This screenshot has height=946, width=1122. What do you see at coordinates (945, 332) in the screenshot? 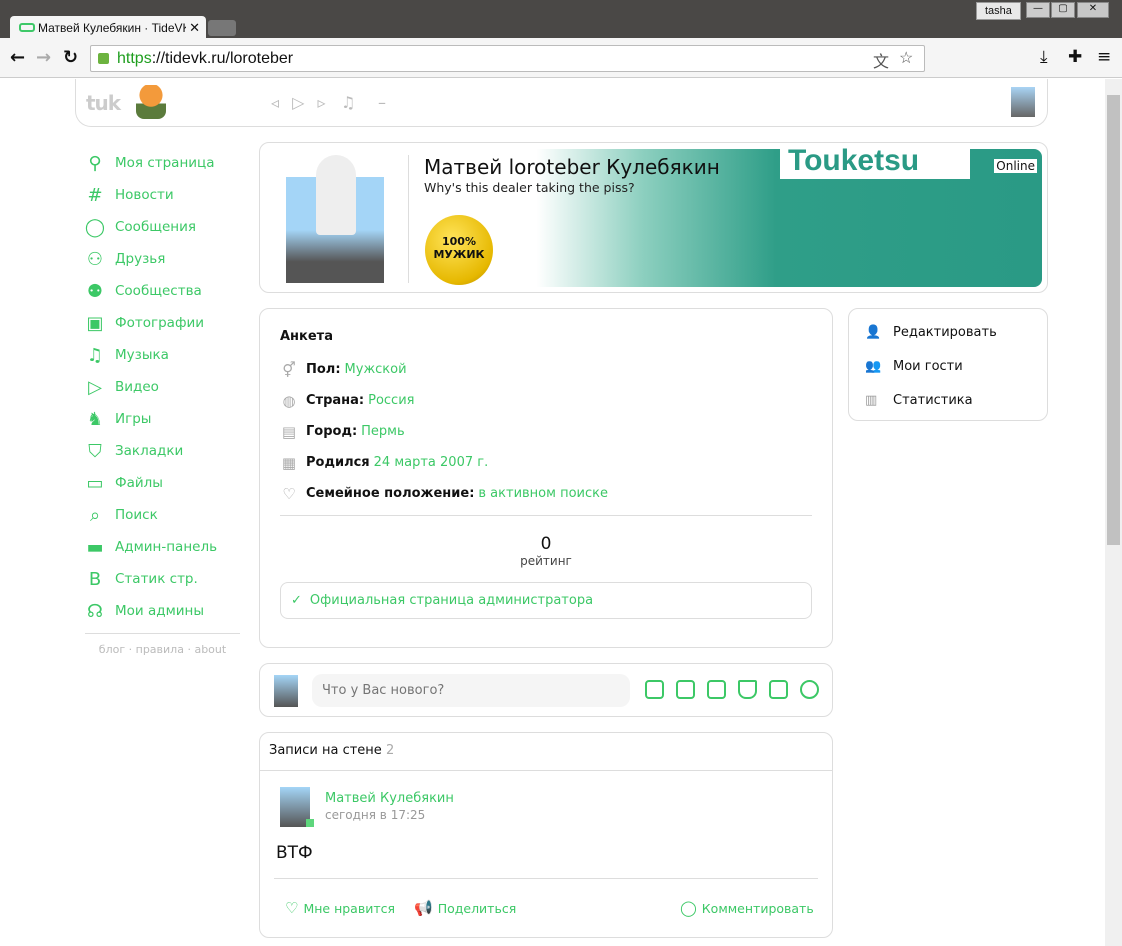
I see `action-label: Редактировать` at bounding box center [945, 332].